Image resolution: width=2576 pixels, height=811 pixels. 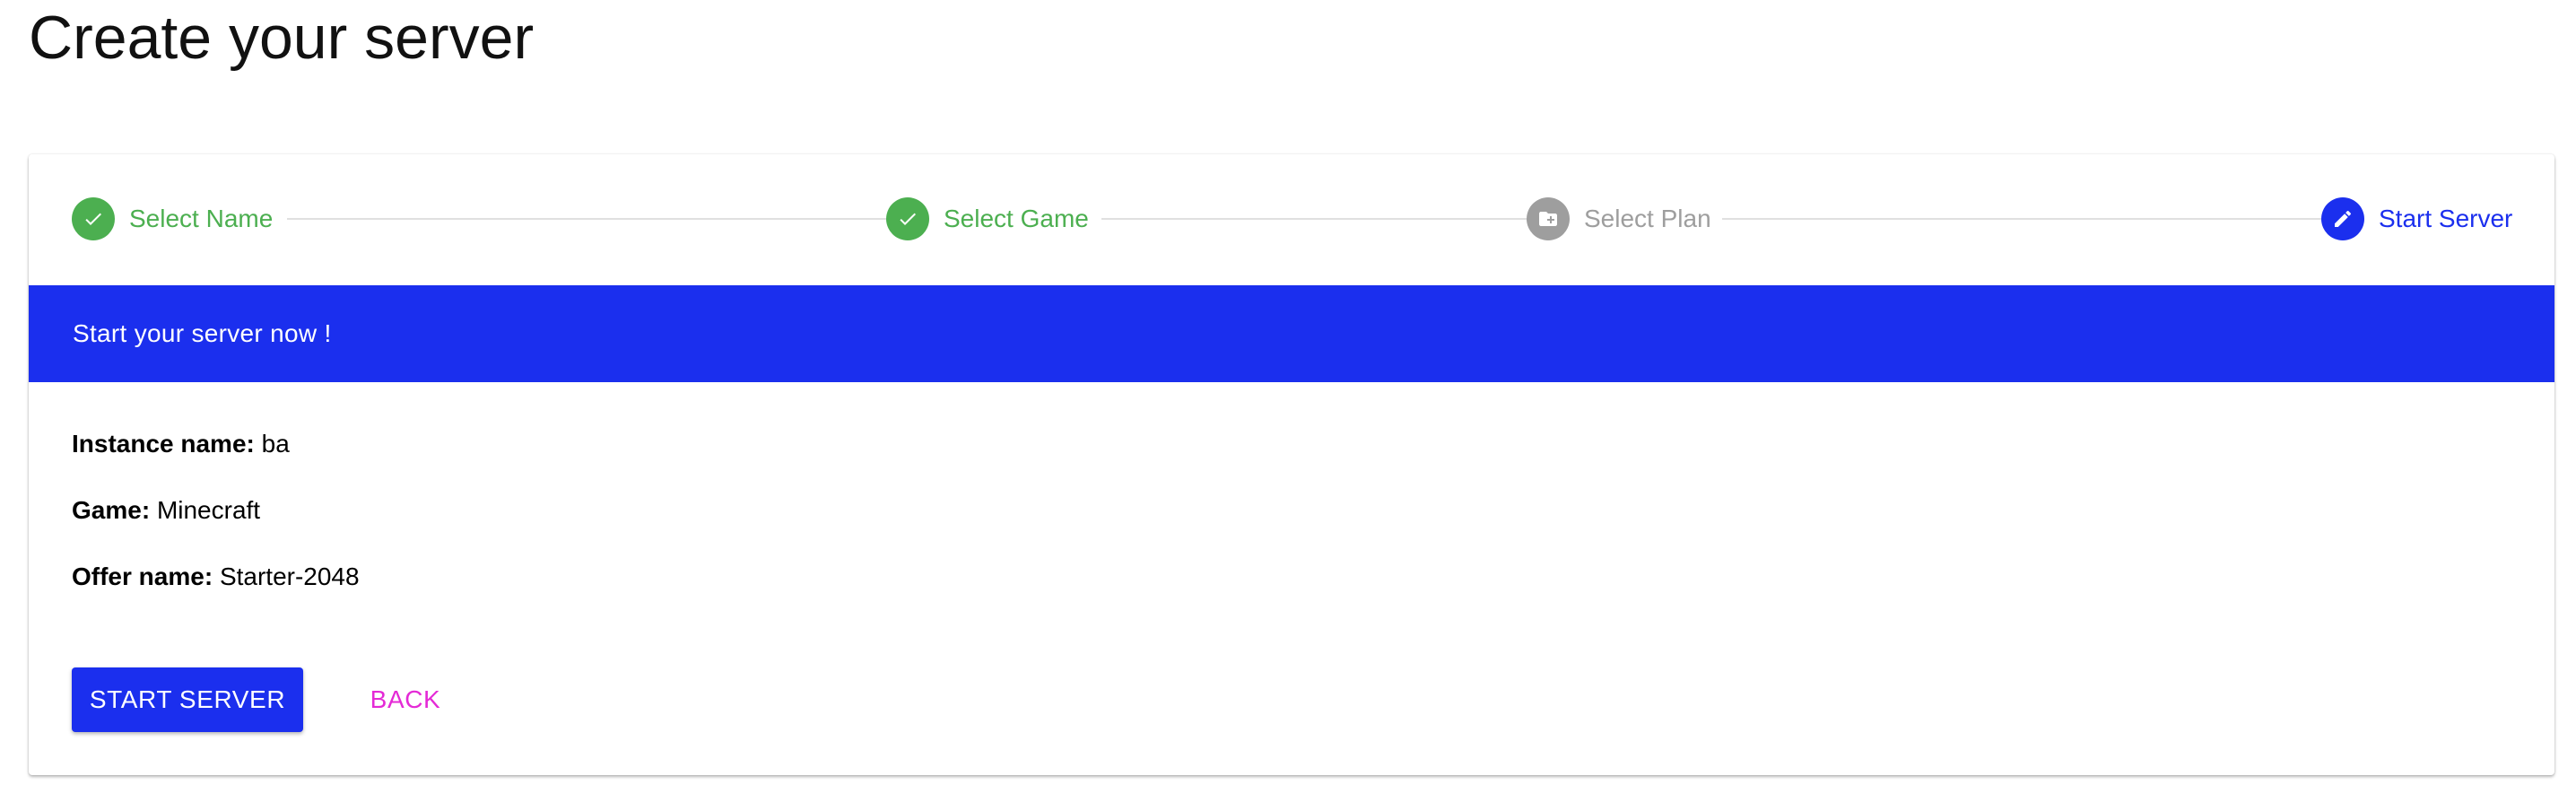 What do you see at coordinates (1291, 333) in the screenshot?
I see `step-banner: Start your server now !` at bounding box center [1291, 333].